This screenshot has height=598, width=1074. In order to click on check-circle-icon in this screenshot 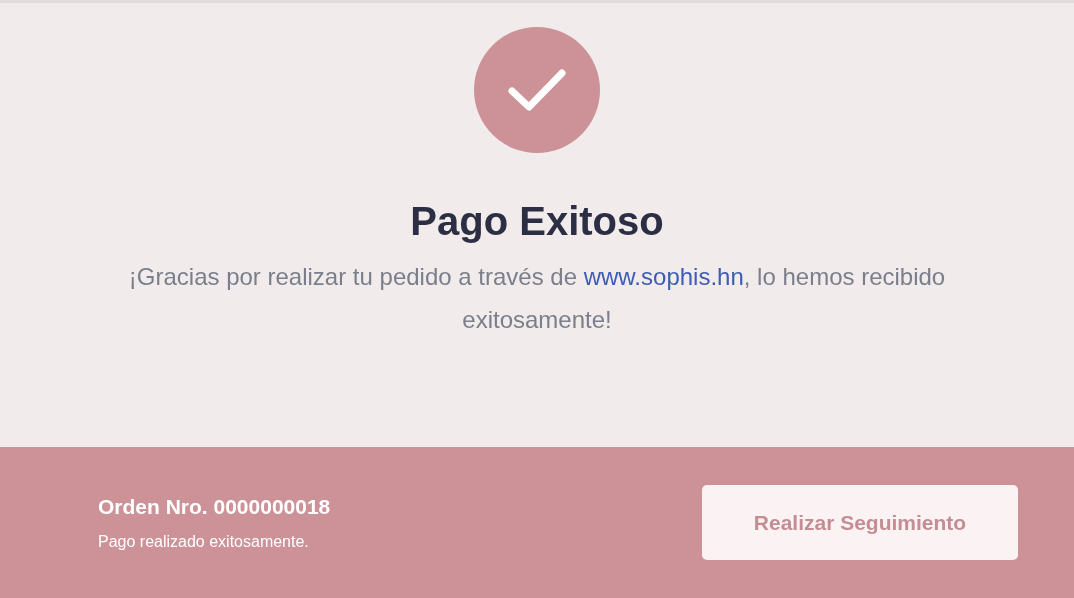, I will do `click(537, 90)`.